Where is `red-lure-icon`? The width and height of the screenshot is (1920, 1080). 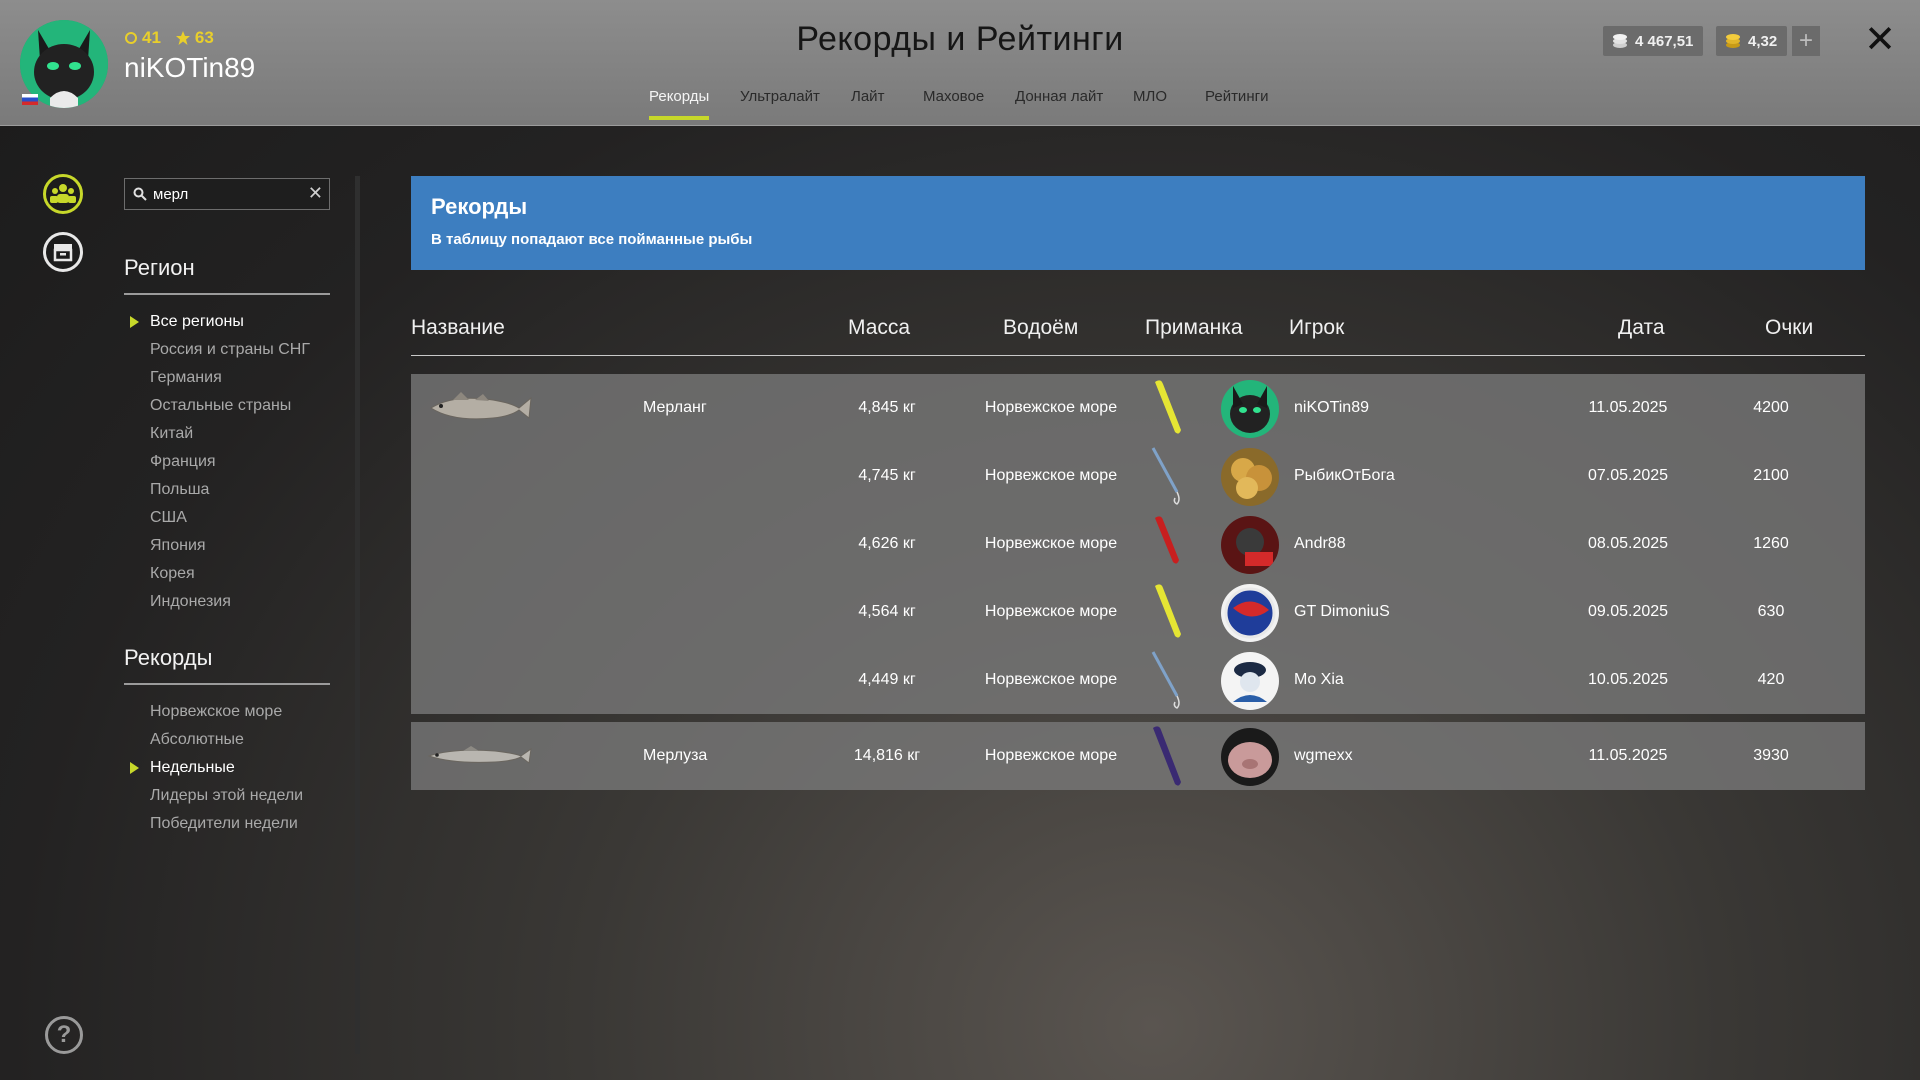 red-lure-icon is located at coordinates (1167, 540).